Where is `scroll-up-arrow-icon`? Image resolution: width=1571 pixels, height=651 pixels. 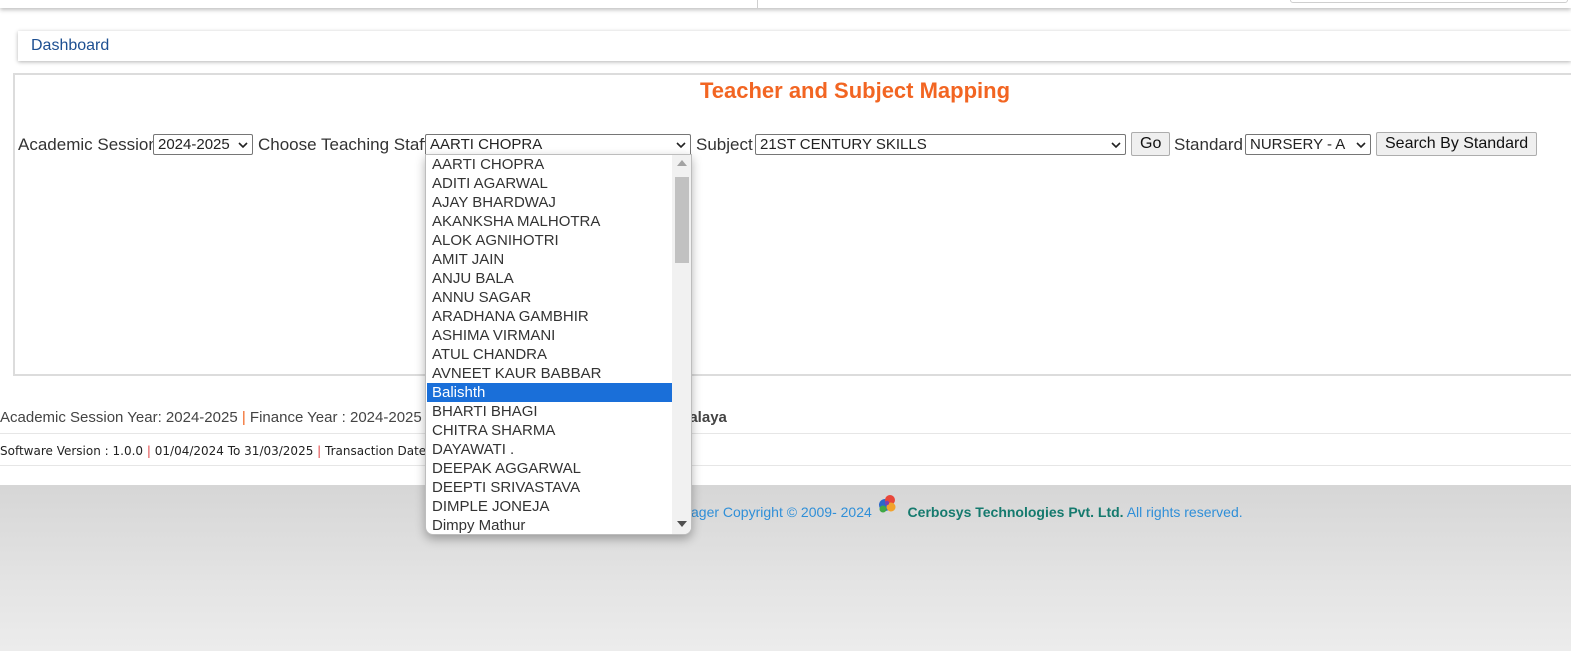 scroll-up-arrow-icon is located at coordinates (682, 163).